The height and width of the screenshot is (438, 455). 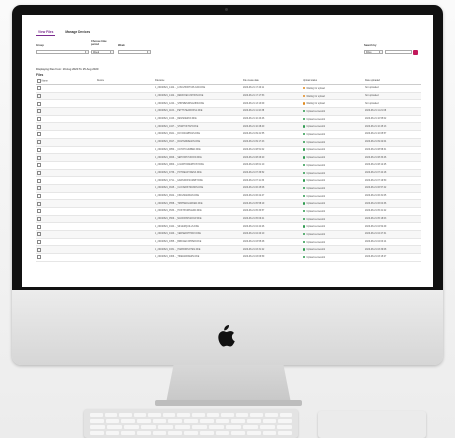 What do you see at coordinates (39, 81) in the screenshot?
I see `select-all-checkbox` at bounding box center [39, 81].